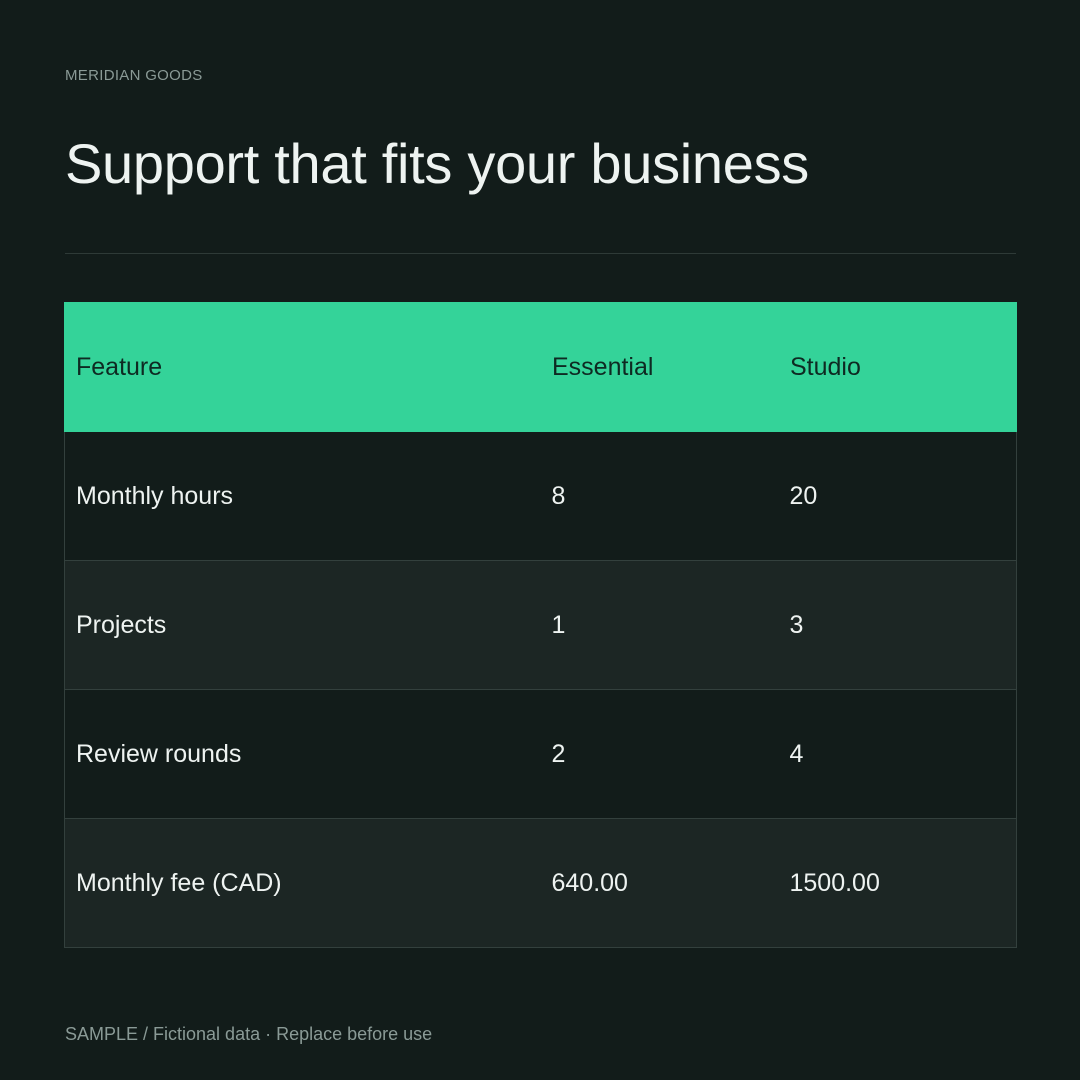 This screenshot has height=1080, width=1080. What do you see at coordinates (134, 75) in the screenshot?
I see `brand-label: MERIDIAN GOODS` at bounding box center [134, 75].